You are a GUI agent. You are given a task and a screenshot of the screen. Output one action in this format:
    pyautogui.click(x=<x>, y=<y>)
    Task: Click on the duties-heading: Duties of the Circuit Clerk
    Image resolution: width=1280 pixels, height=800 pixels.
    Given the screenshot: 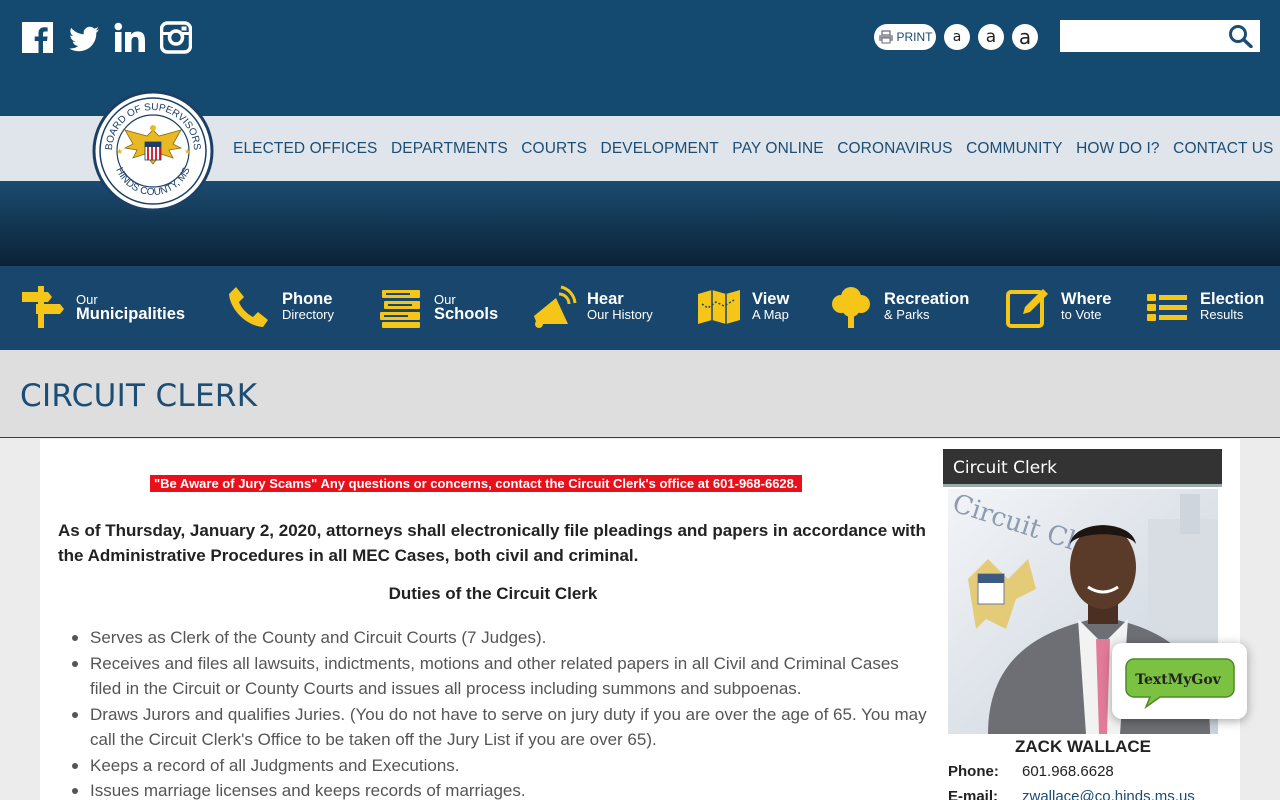 What is the action you would take?
    pyautogui.click(x=493, y=593)
    